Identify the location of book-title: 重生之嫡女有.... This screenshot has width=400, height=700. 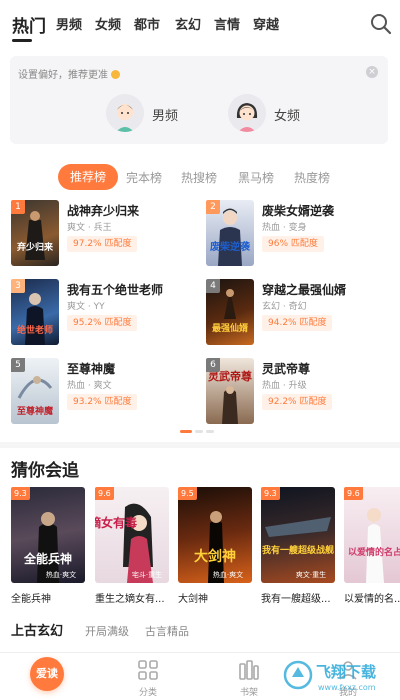
(130, 599).